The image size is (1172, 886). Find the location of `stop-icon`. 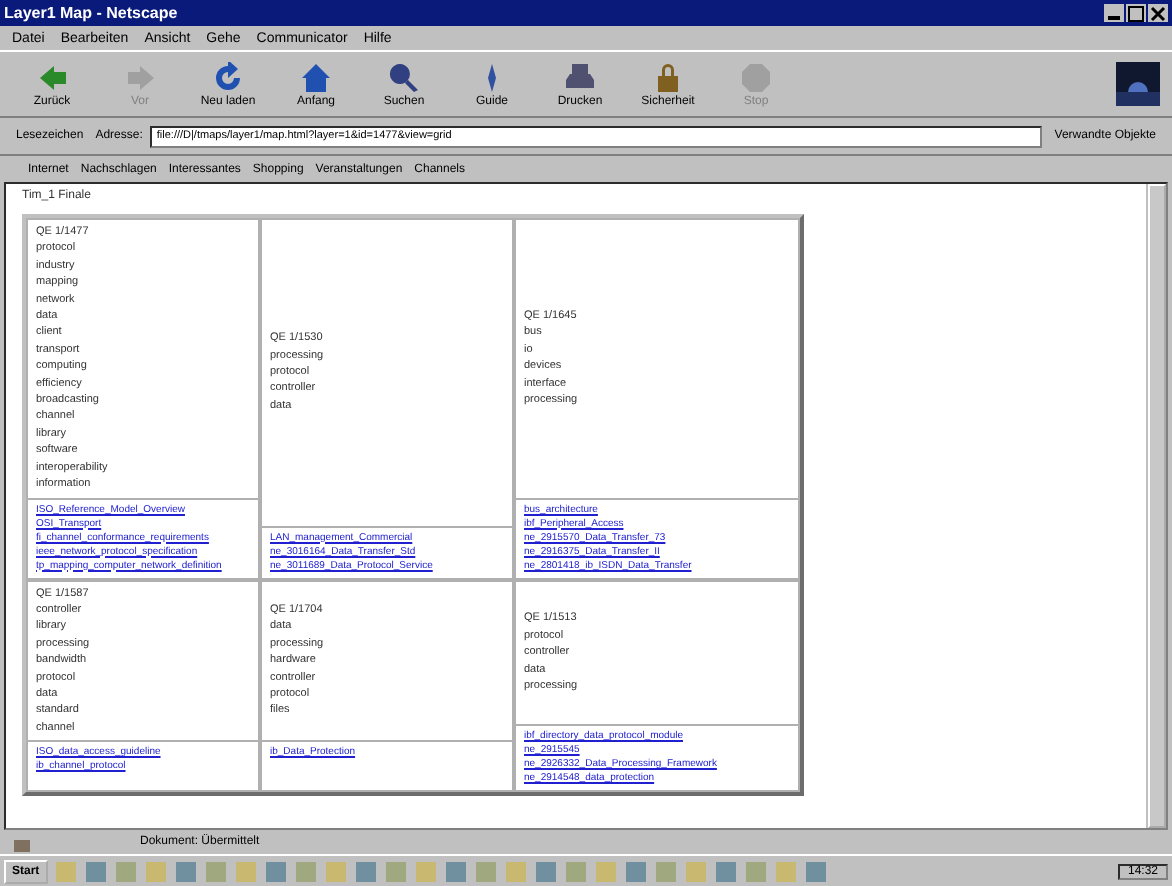

stop-icon is located at coordinates (756, 77).